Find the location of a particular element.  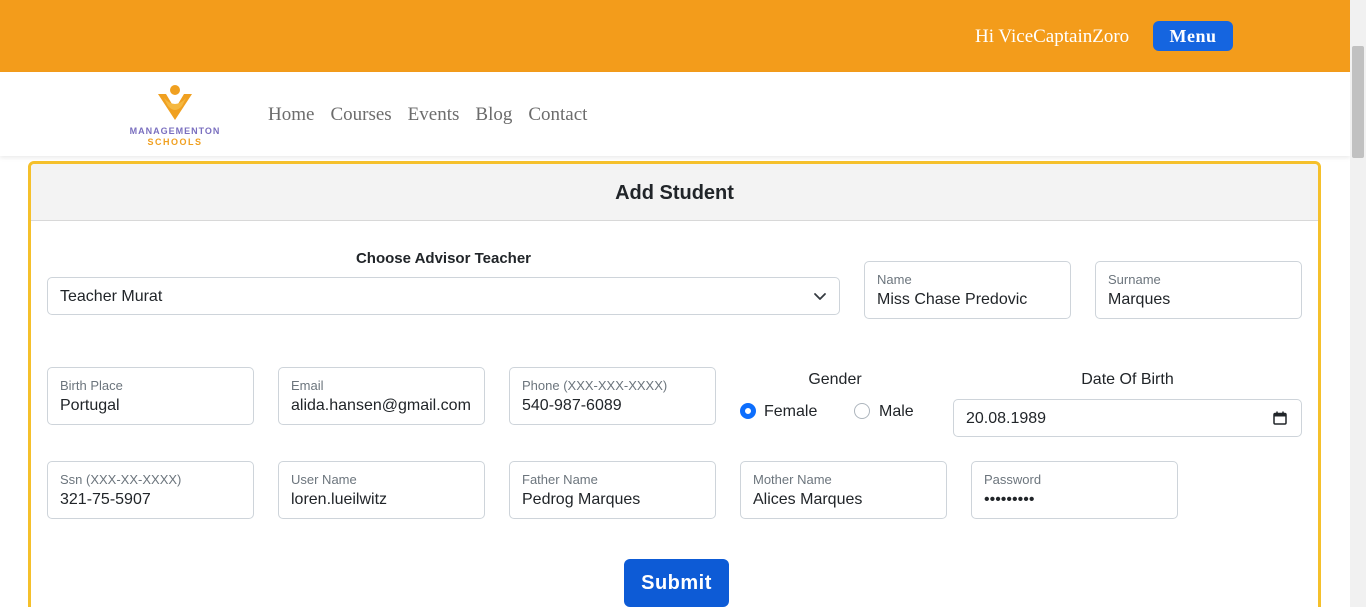

father-name-field: Father Name Pedrog Marques is located at coordinates (612, 490).